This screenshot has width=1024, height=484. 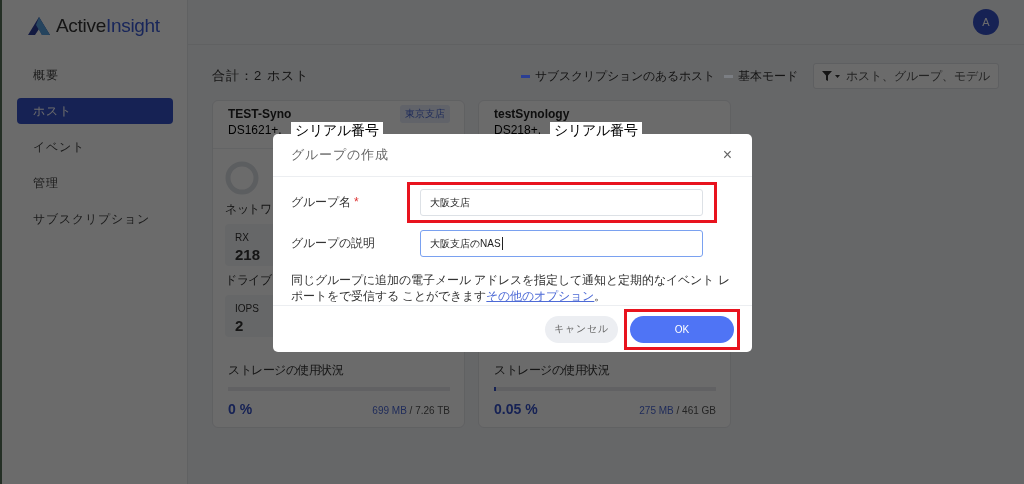 What do you see at coordinates (625, 76) in the screenshot?
I see `legend-label: サブスクリプションのあるホスト` at bounding box center [625, 76].